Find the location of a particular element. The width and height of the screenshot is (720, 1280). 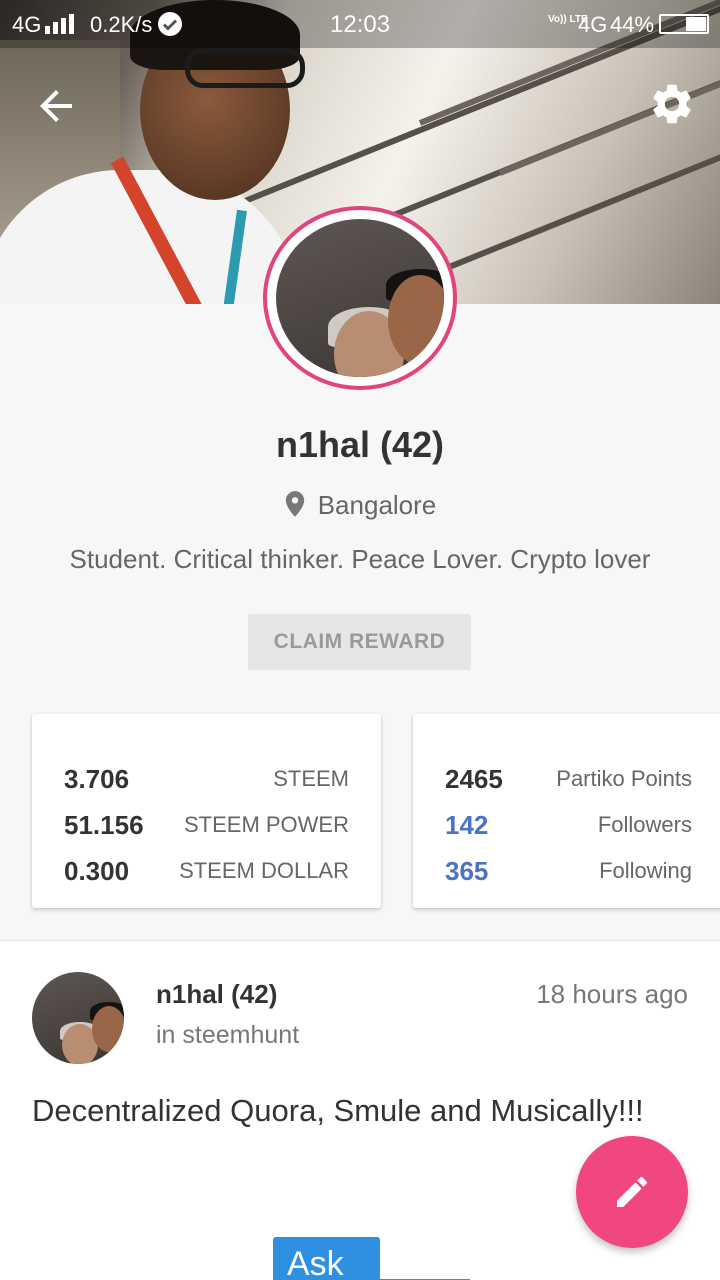

avatar is located at coordinates (360, 298).